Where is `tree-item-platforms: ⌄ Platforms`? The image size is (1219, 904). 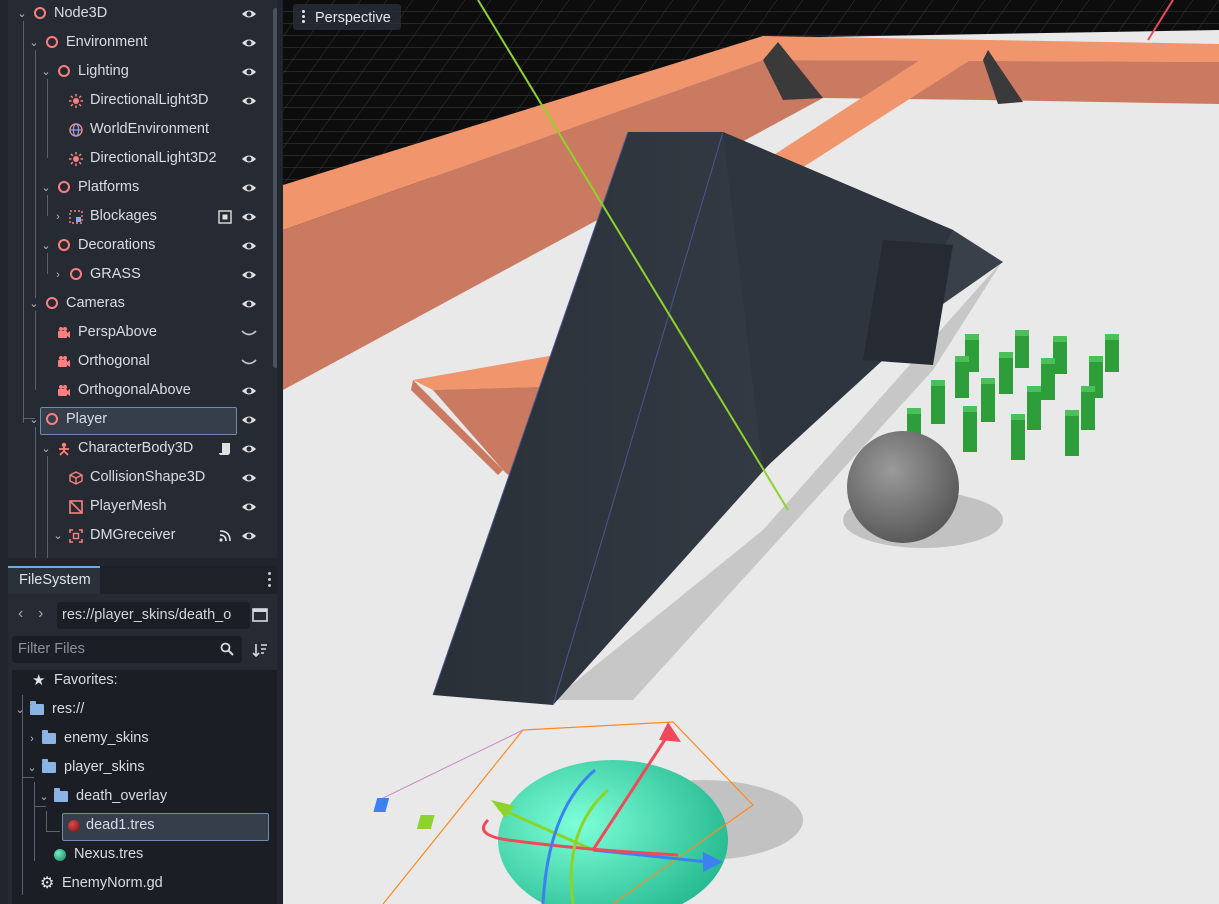
tree-item-platforms: ⌄ Platforms is located at coordinates (139, 188).